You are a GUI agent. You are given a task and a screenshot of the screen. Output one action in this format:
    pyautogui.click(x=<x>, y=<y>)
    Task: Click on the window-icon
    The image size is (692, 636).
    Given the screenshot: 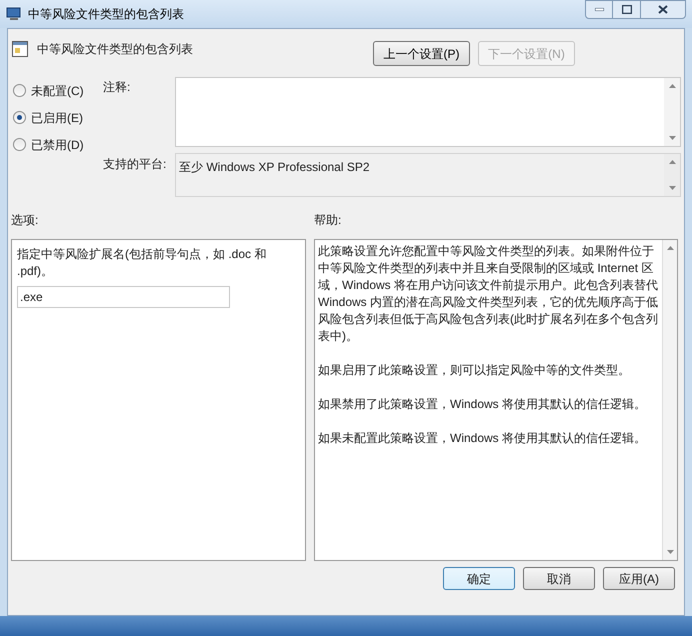 What is the action you would take?
    pyautogui.click(x=14, y=14)
    